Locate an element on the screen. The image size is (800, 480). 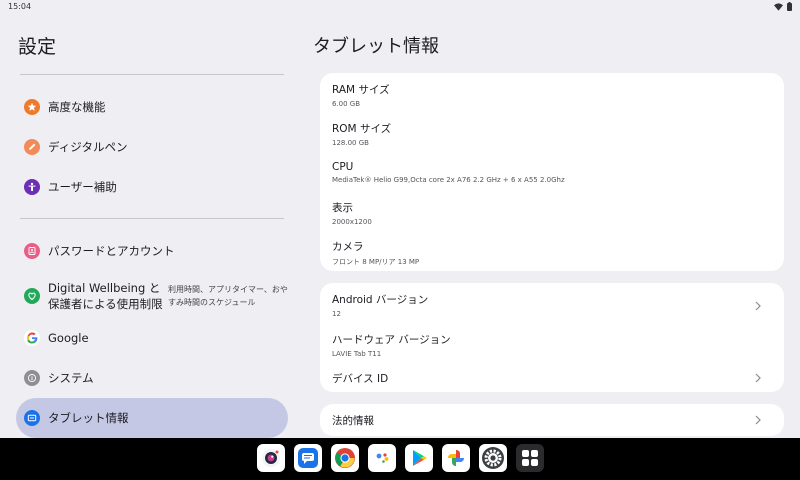
messages-app-icon is located at coordinates (308, 458).